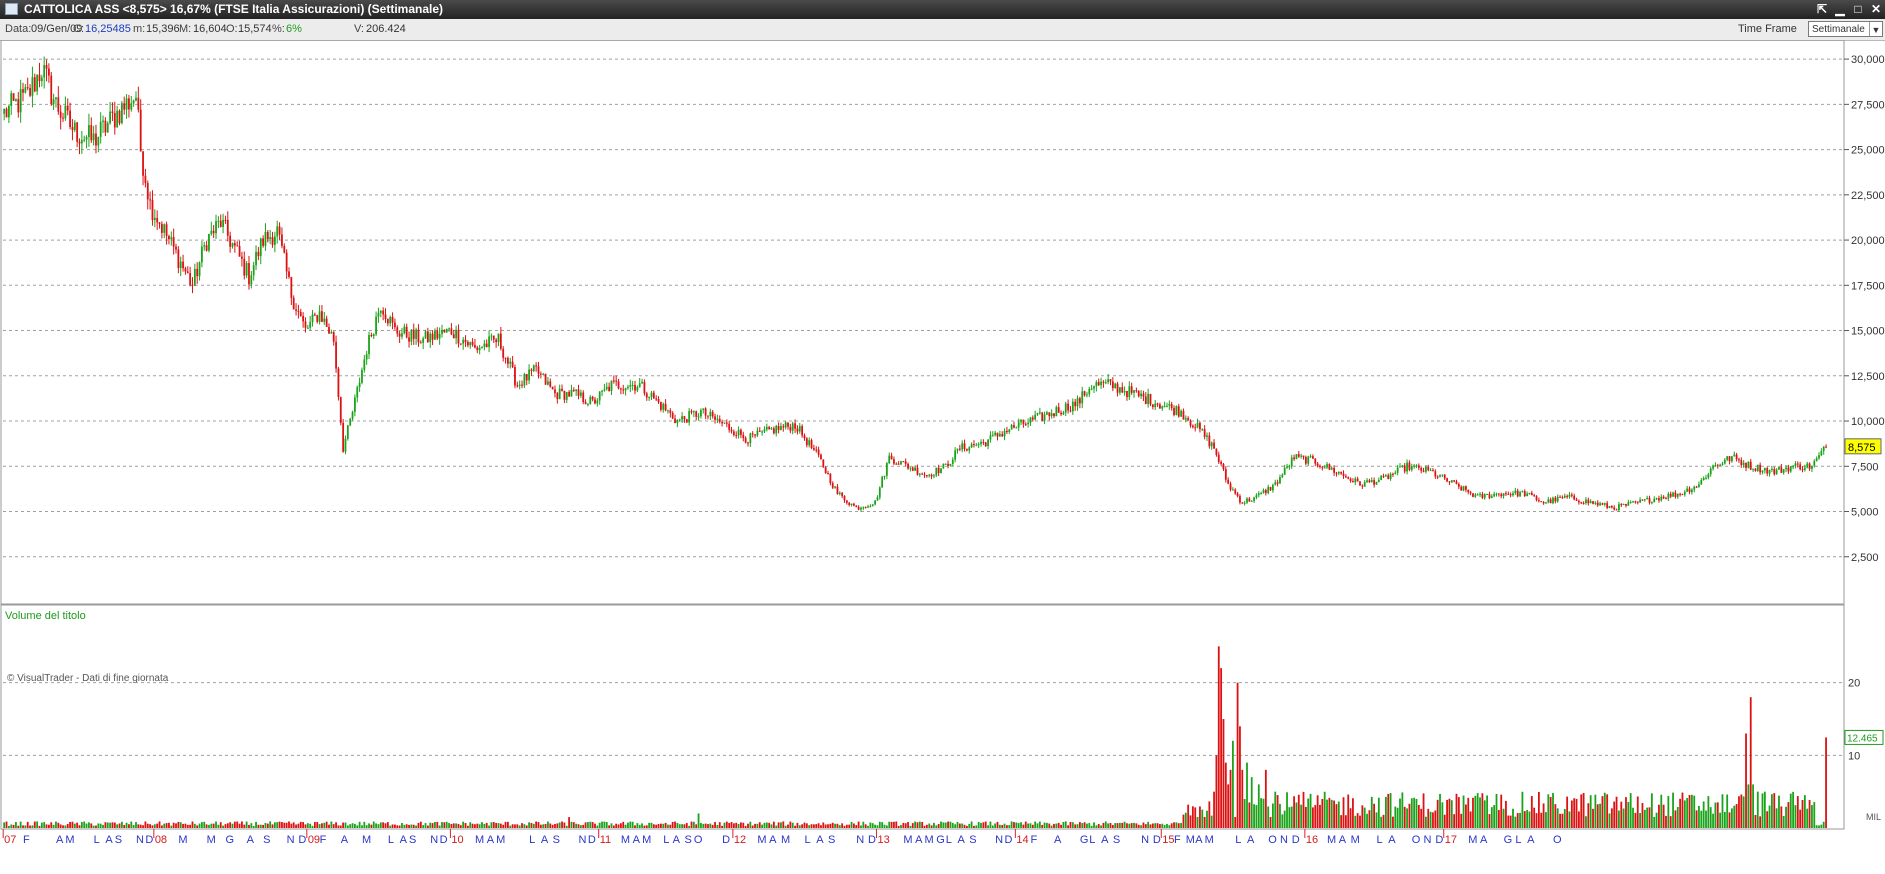  Describe the element at coordinates (1416, 840) in the screenshot. I see `month-label: O` at that location.